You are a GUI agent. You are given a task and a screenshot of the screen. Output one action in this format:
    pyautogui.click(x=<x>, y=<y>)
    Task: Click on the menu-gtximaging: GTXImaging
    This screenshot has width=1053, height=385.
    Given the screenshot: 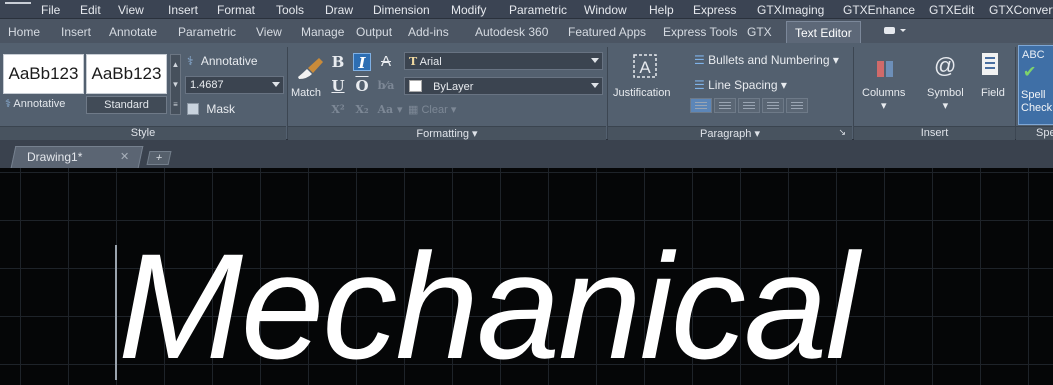 What is the action you would take?
    pyautogui.click(x=790, y=10)
    